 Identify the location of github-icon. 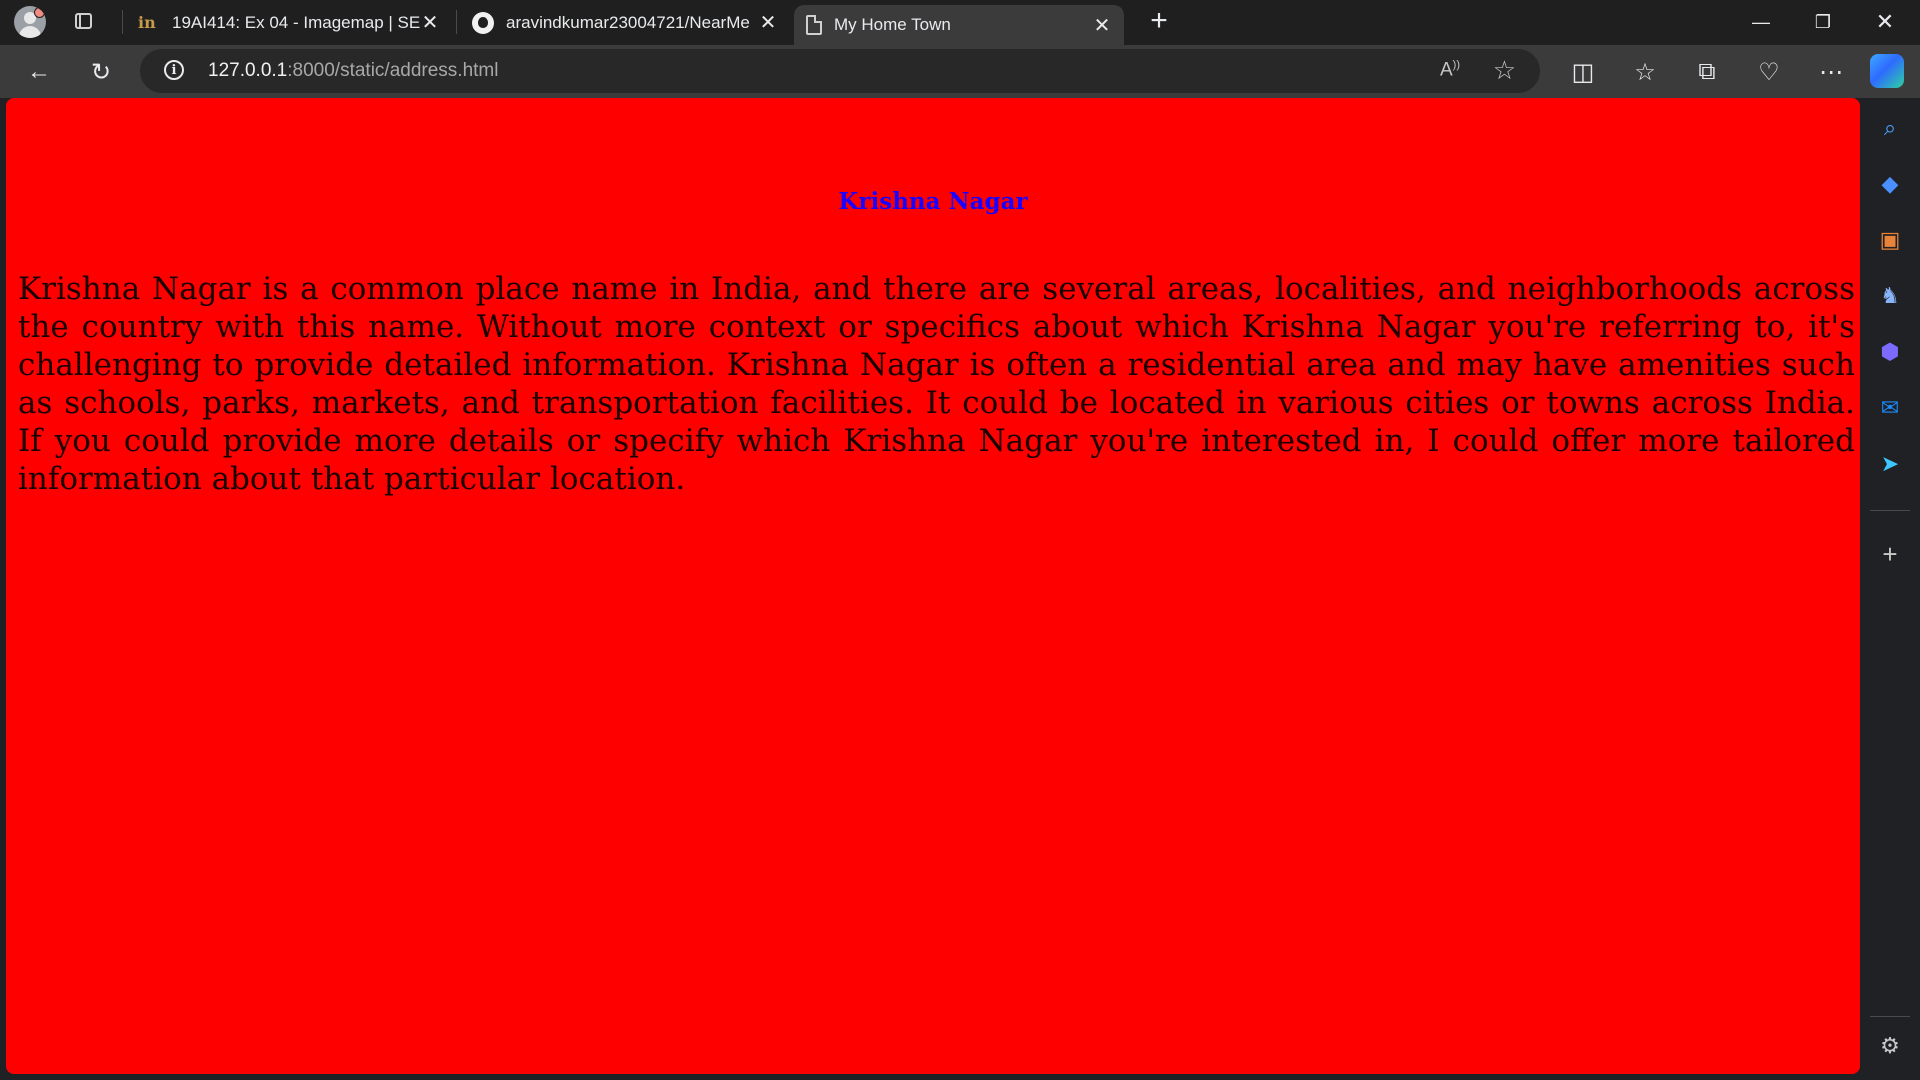
(483, 22).